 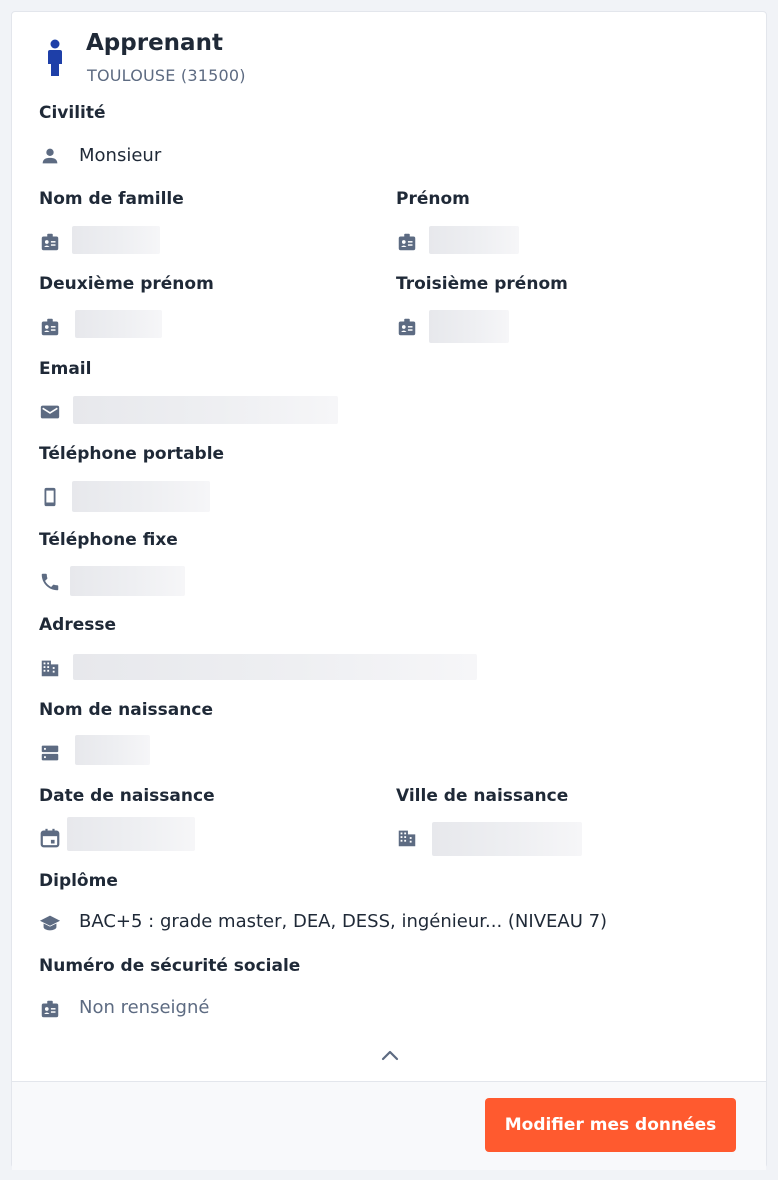 What do you see at coordinates (78, 881) in the screenshot?
I see `diplome-label: Diplôme` at bounding box center [78, 881].